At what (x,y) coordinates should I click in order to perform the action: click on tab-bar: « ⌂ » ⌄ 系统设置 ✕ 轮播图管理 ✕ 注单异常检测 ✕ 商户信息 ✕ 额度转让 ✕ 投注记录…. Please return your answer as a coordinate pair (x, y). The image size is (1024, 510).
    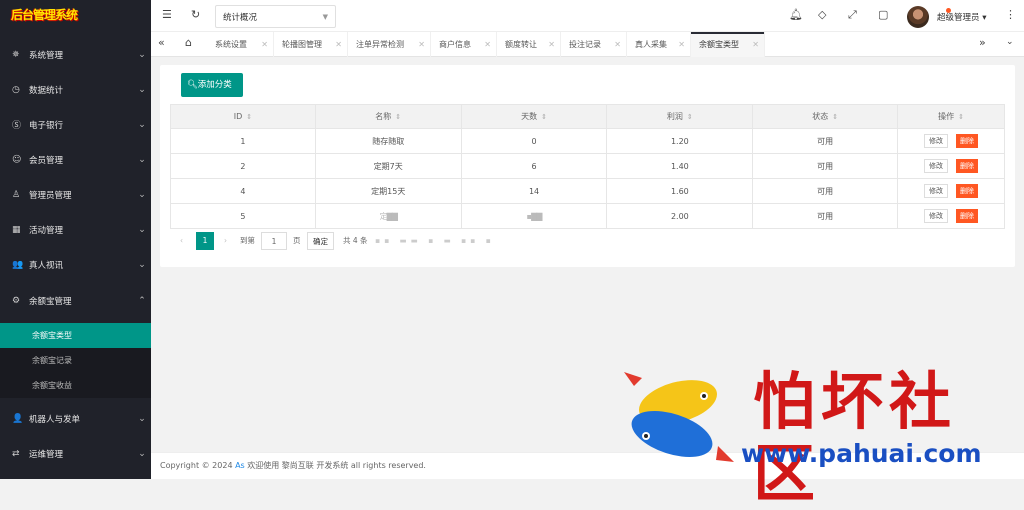
    Looking at the image, I should click on (587, 44).